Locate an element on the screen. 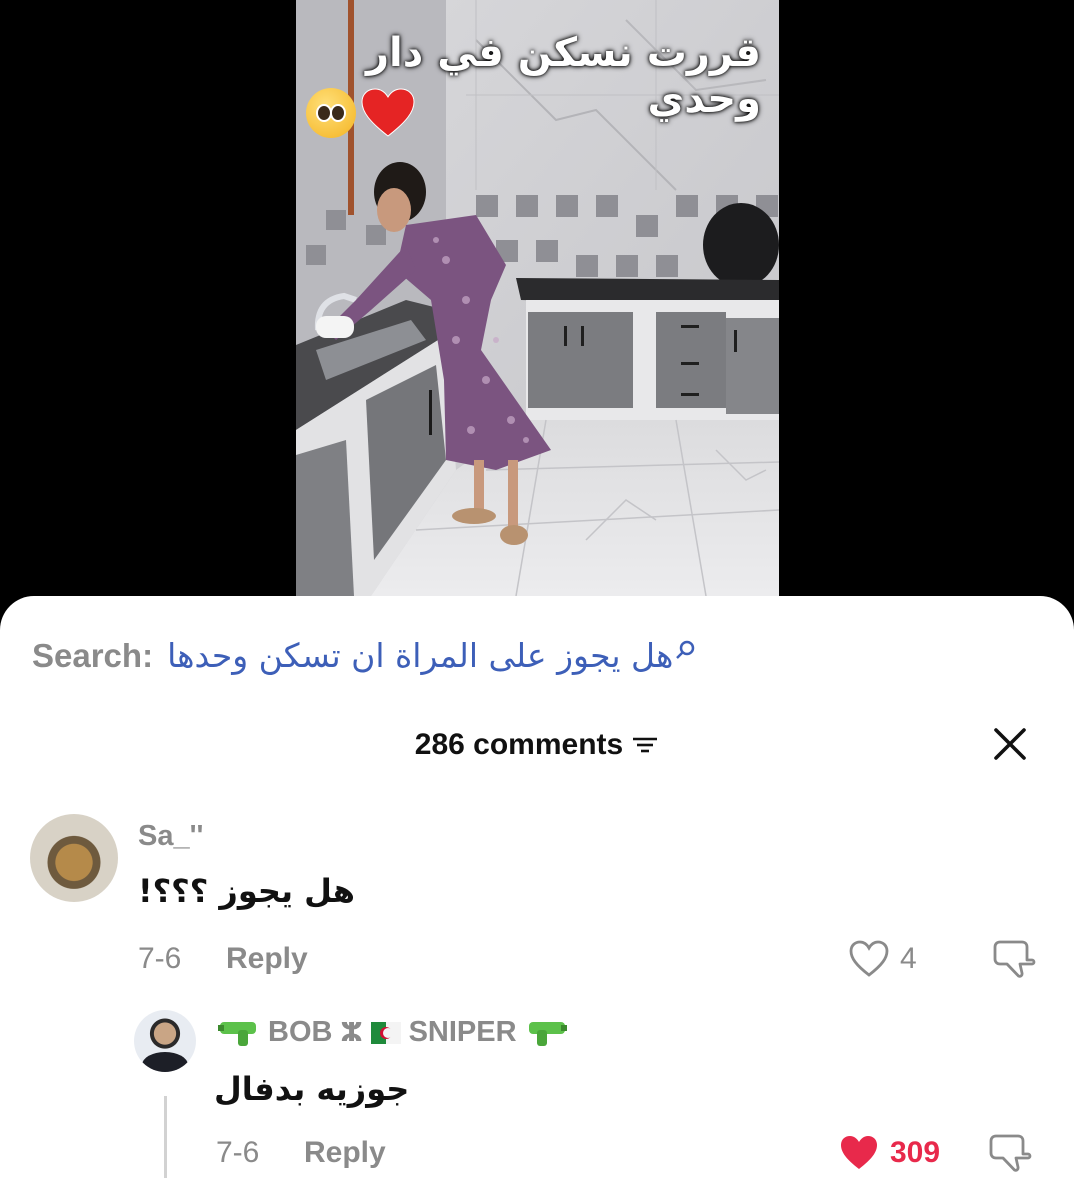 This screenshot has width=1074, height=1200. reply-username-part2: SNIPER is located at coordinates (462, 1032).